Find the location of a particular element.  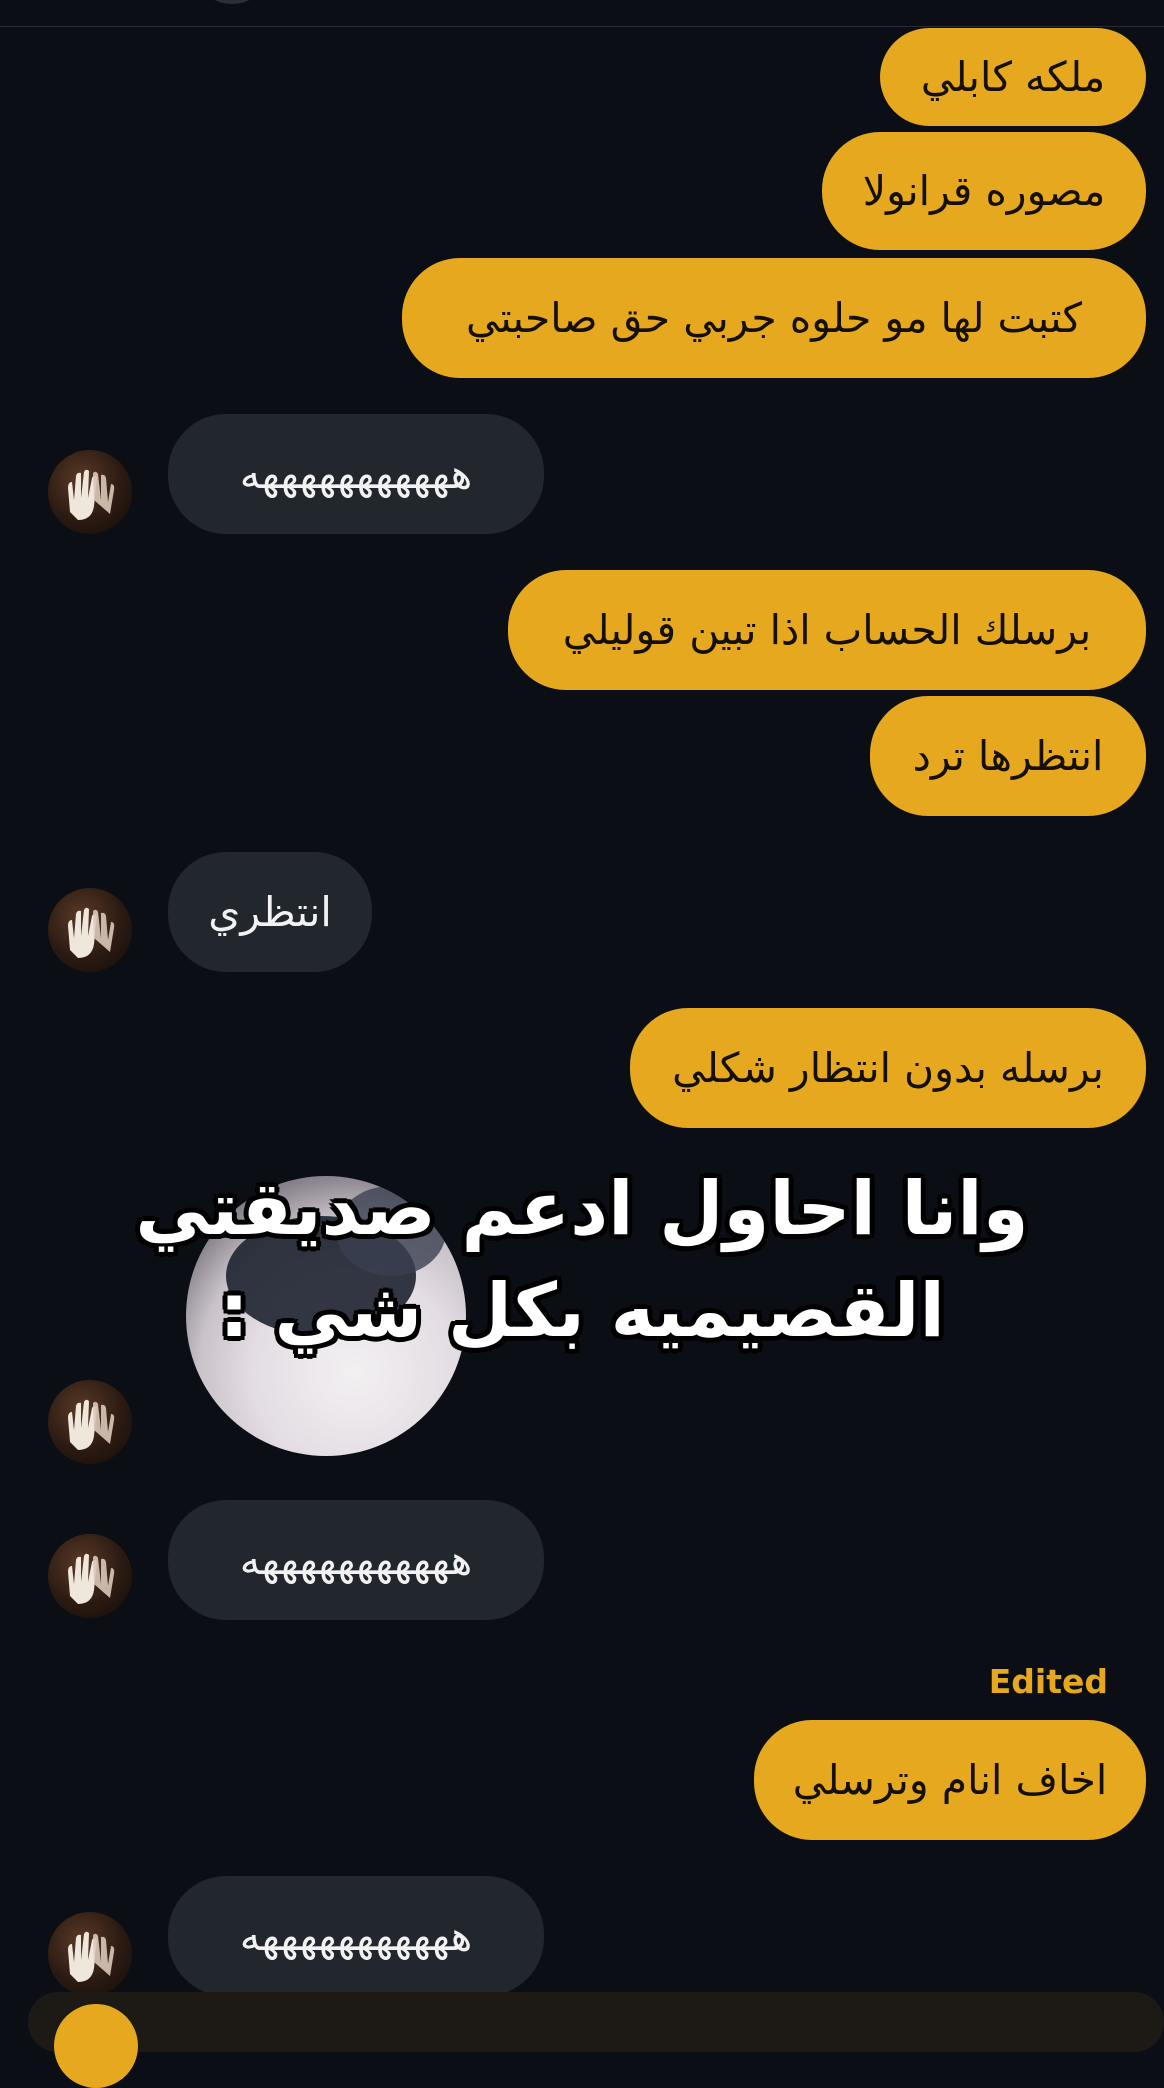

overlay-caption-line1: وانا احاول ادعم صديقتي is located at coordinates (582, 1209).